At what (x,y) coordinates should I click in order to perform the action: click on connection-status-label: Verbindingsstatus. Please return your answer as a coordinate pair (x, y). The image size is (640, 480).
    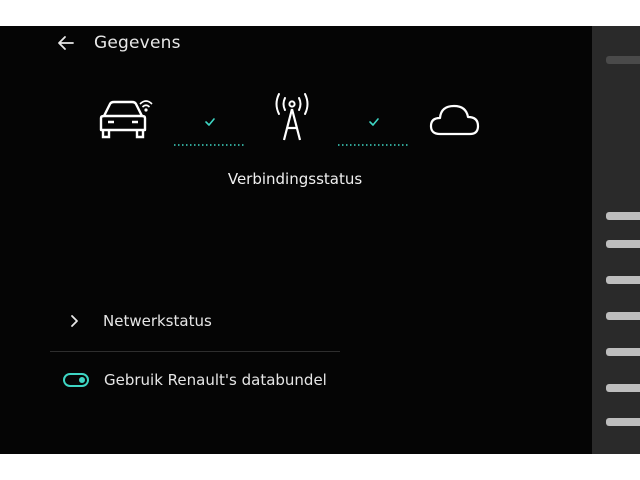
    Looking at the image, I should click on (295, 179).